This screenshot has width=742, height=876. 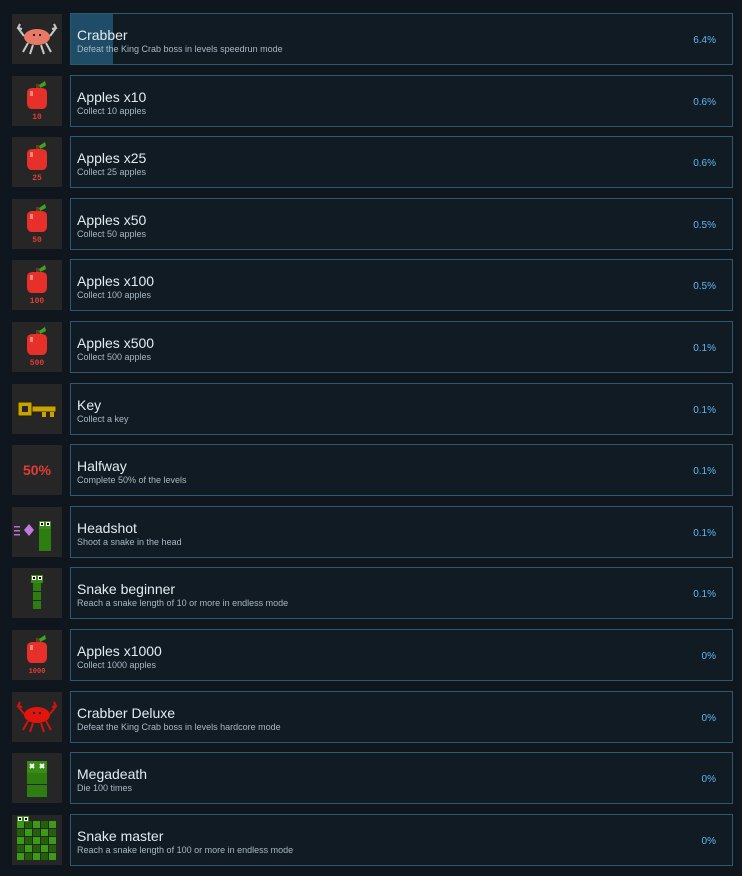 What do you see at coordinates (401, 100) in the screenshot?
I see `achievement-panel: Apples x10 Collect 10 apples 0.6%` at bounding box center [401, 100].